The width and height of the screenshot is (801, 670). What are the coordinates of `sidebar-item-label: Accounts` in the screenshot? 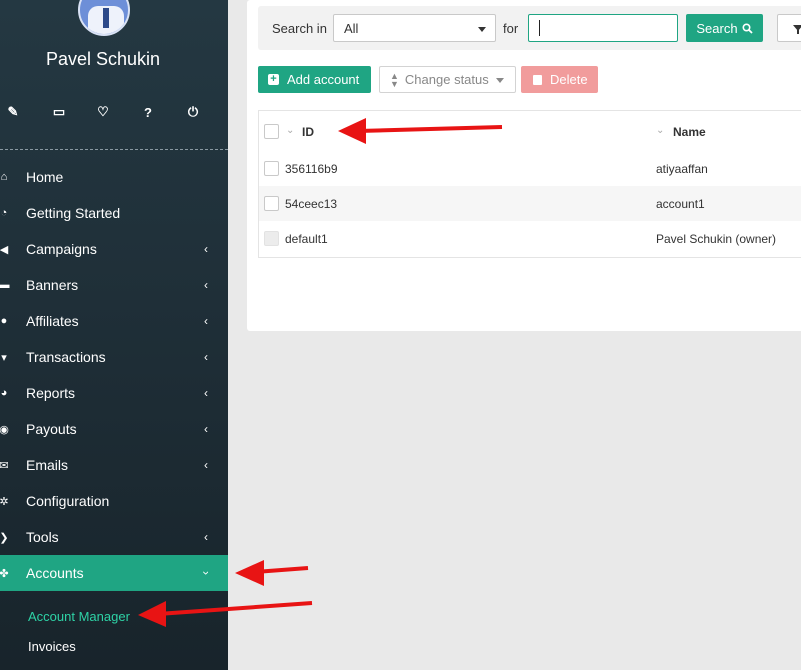 It's located at (55, 573).